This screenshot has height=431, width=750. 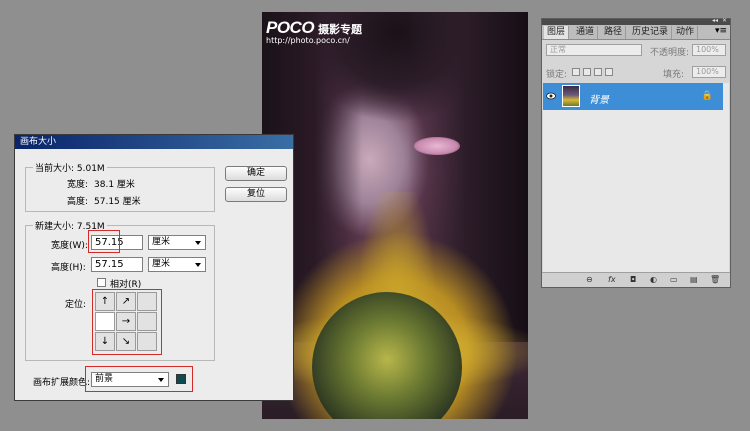 I want to click on anchor-top-center: ↗, so click(x=126, y=301).